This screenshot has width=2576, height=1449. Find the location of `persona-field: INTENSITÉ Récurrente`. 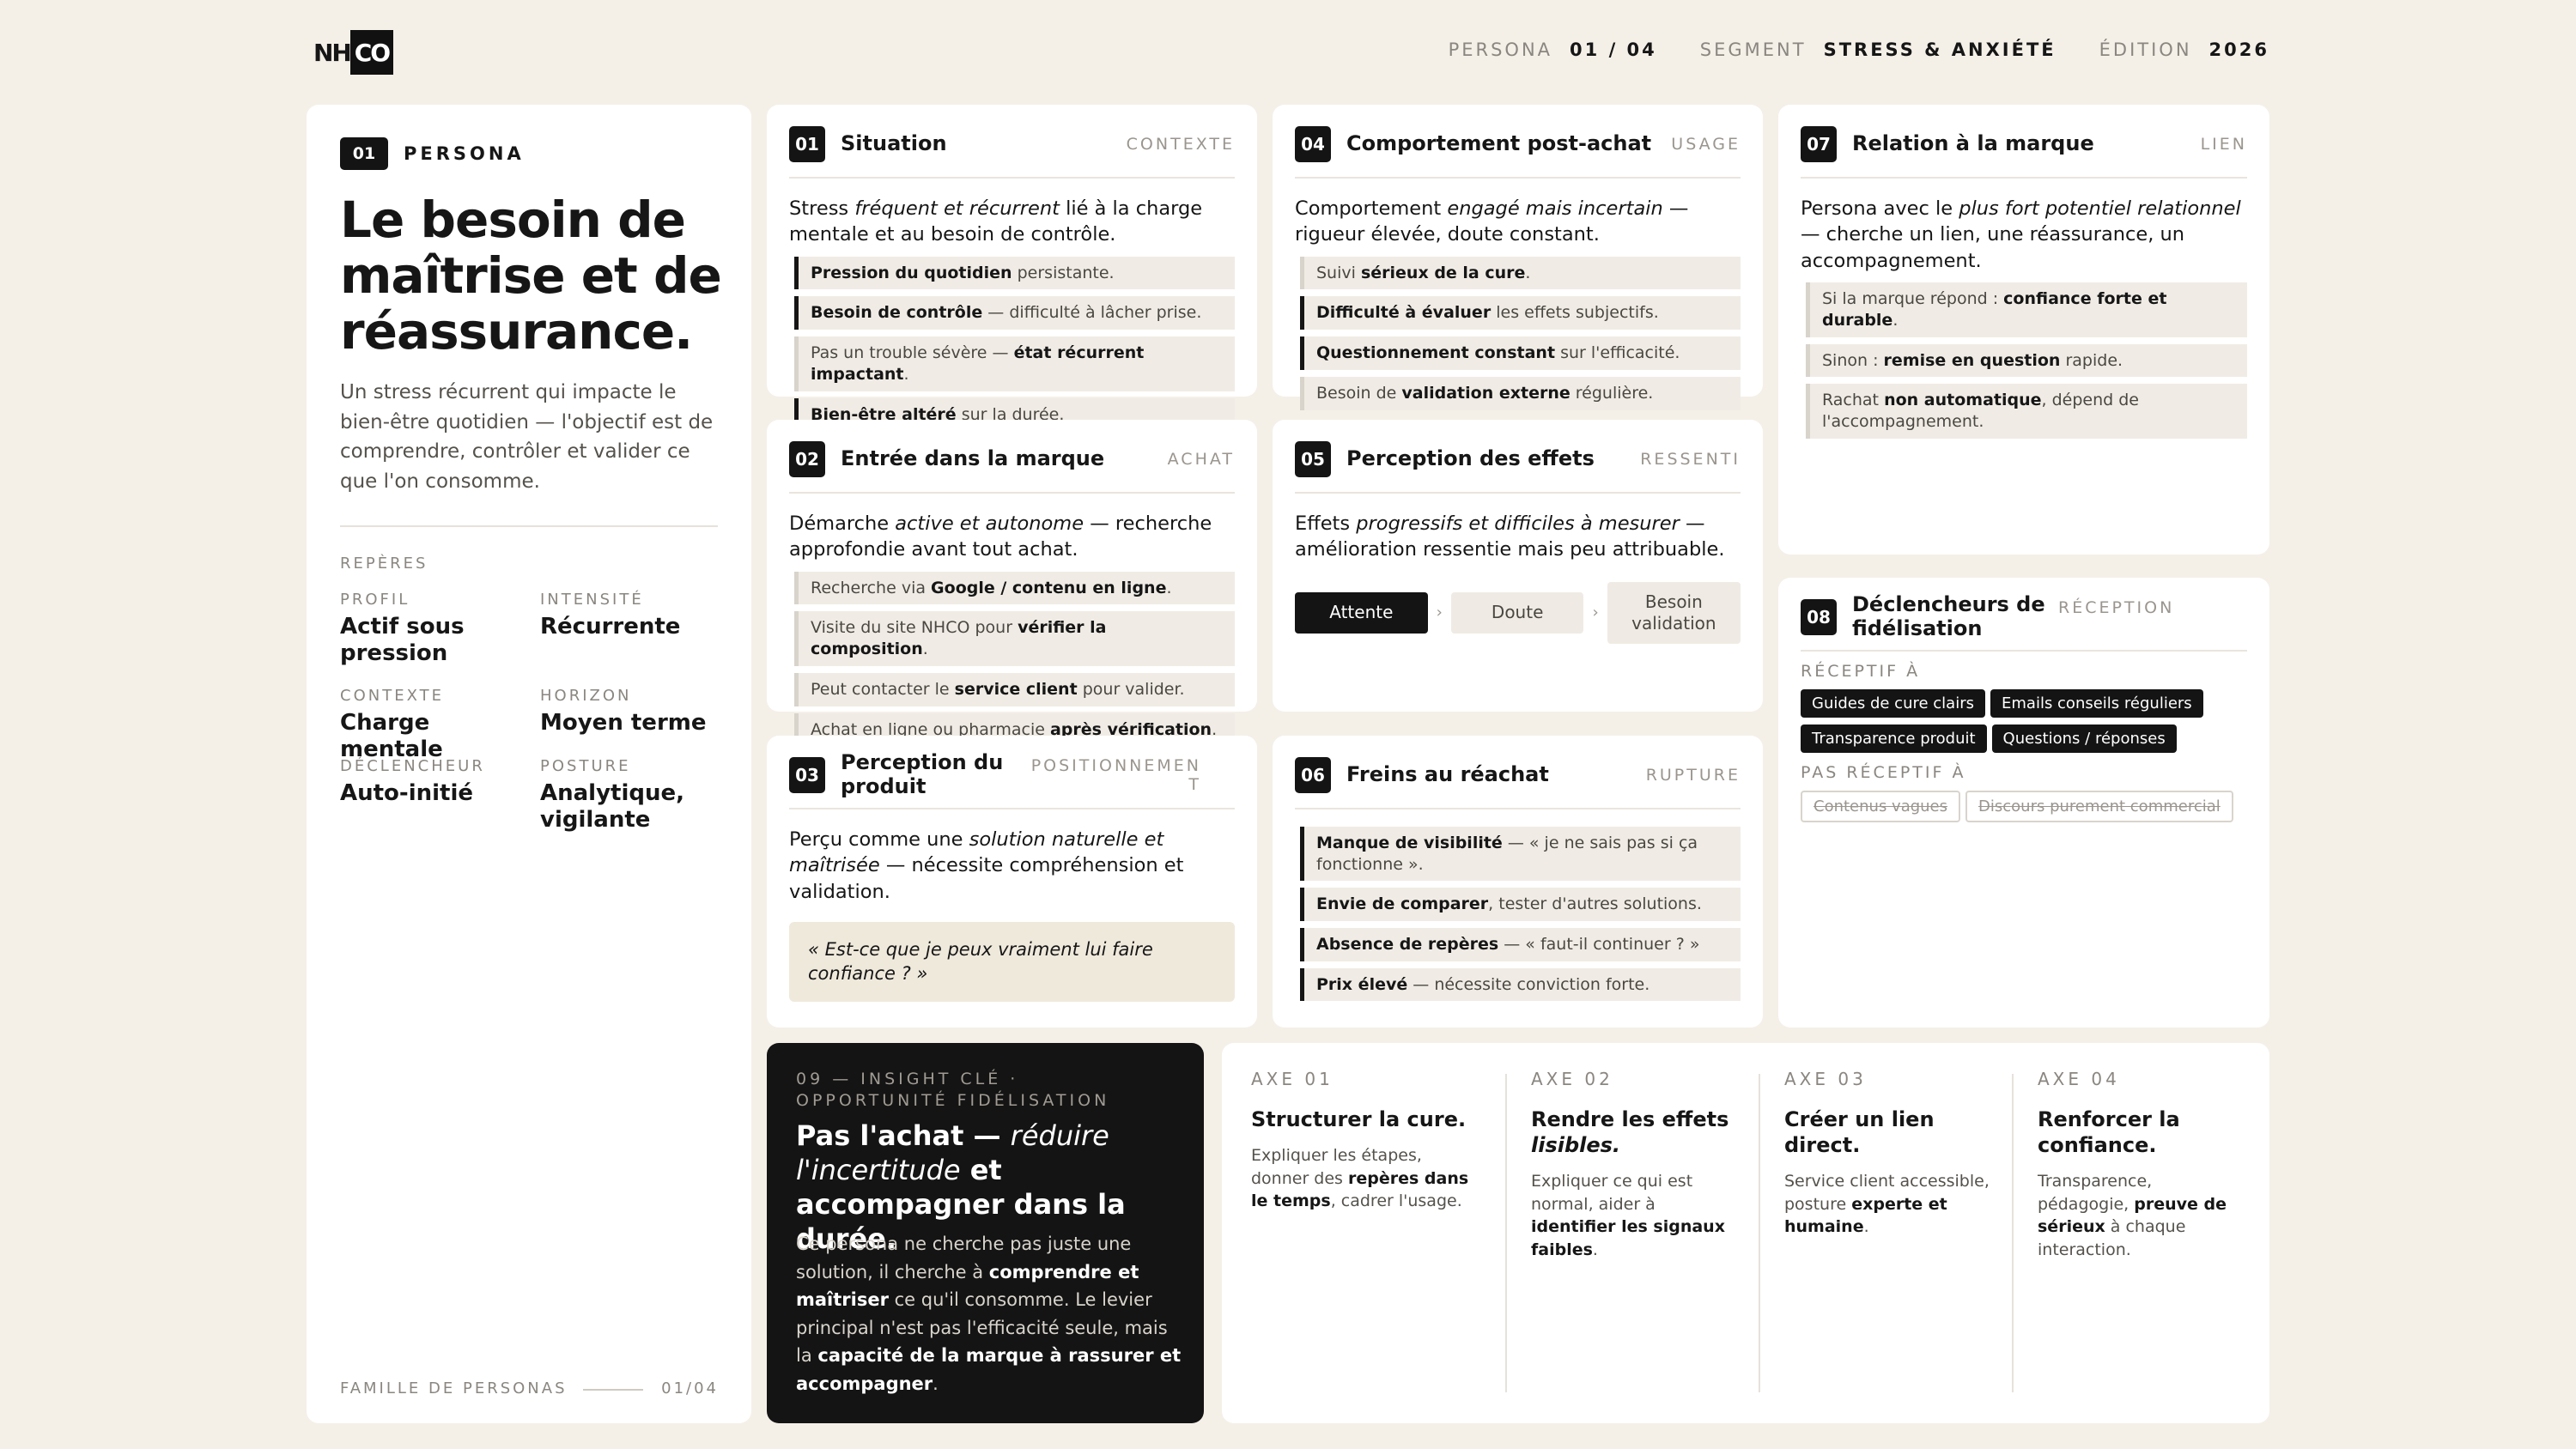

persona-field: INTENSITÉ Récurrente is located at coordinates (610, 615).